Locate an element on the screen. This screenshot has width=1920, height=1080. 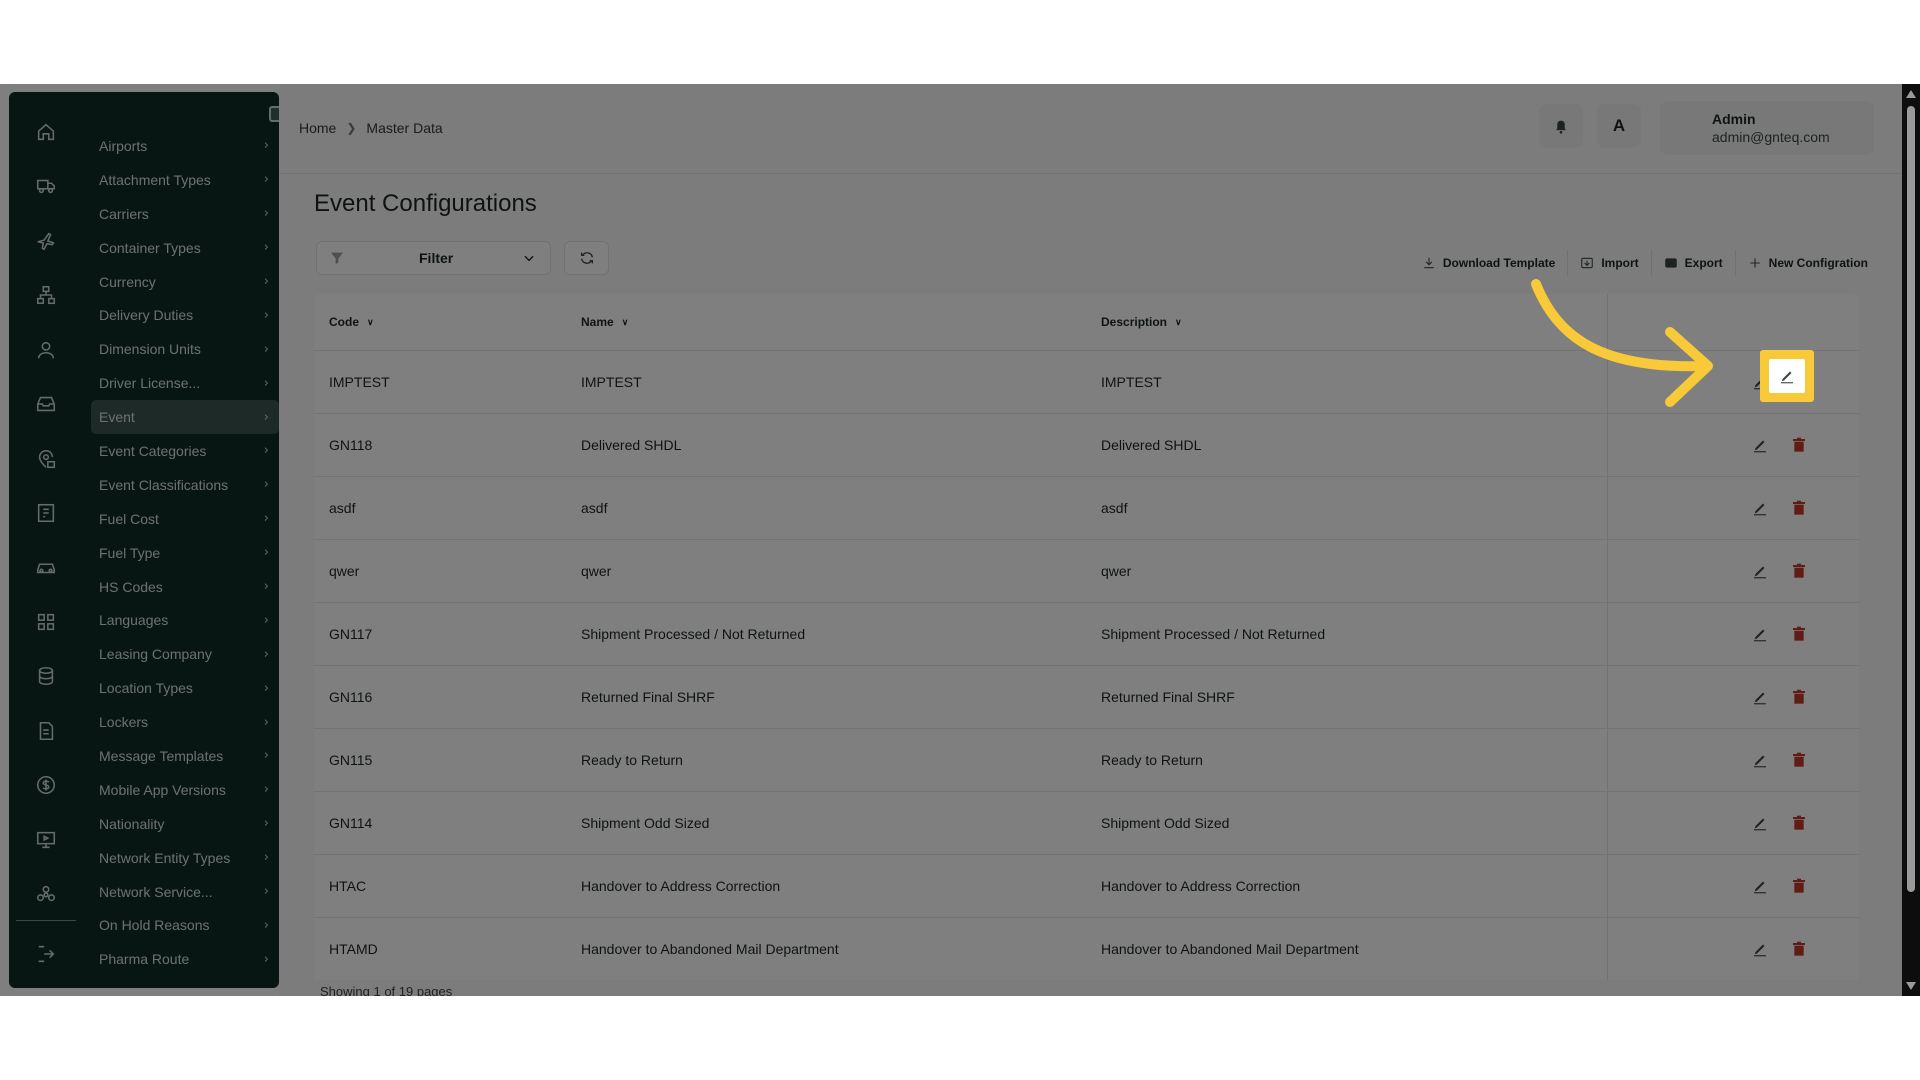
location-lock-icon is located at coordinates (46, 459).